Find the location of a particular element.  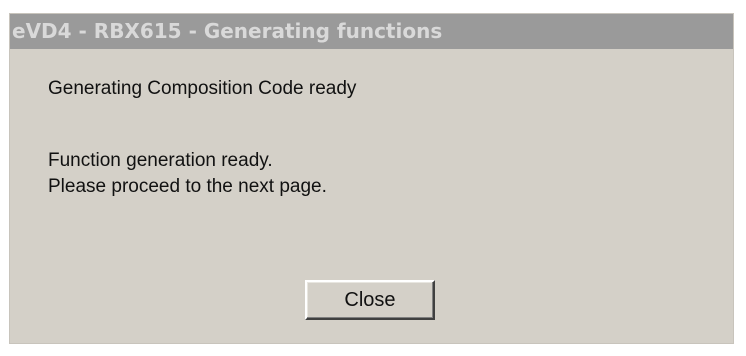

dialog-title: eVD4 - RBX615 - Generating functions is located at coordinates (371, 31).